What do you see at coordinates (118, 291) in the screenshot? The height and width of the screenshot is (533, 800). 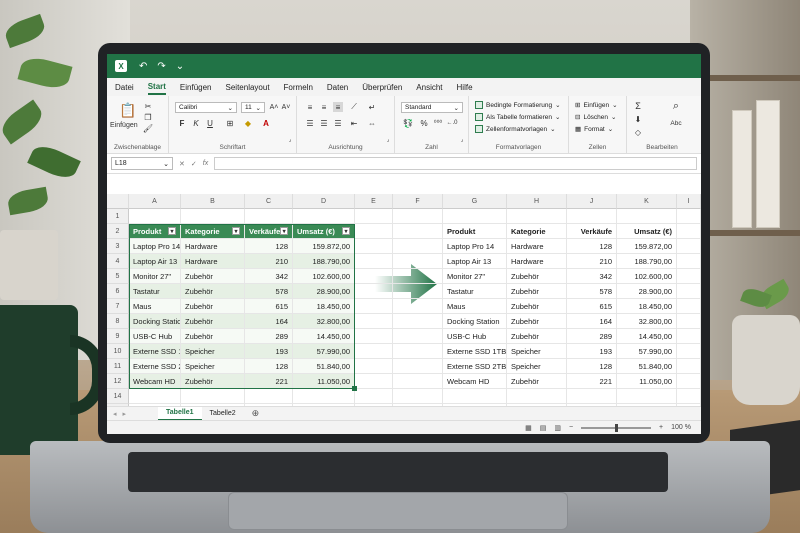 I see `row-header: 6` at bounding box center [118, 291].